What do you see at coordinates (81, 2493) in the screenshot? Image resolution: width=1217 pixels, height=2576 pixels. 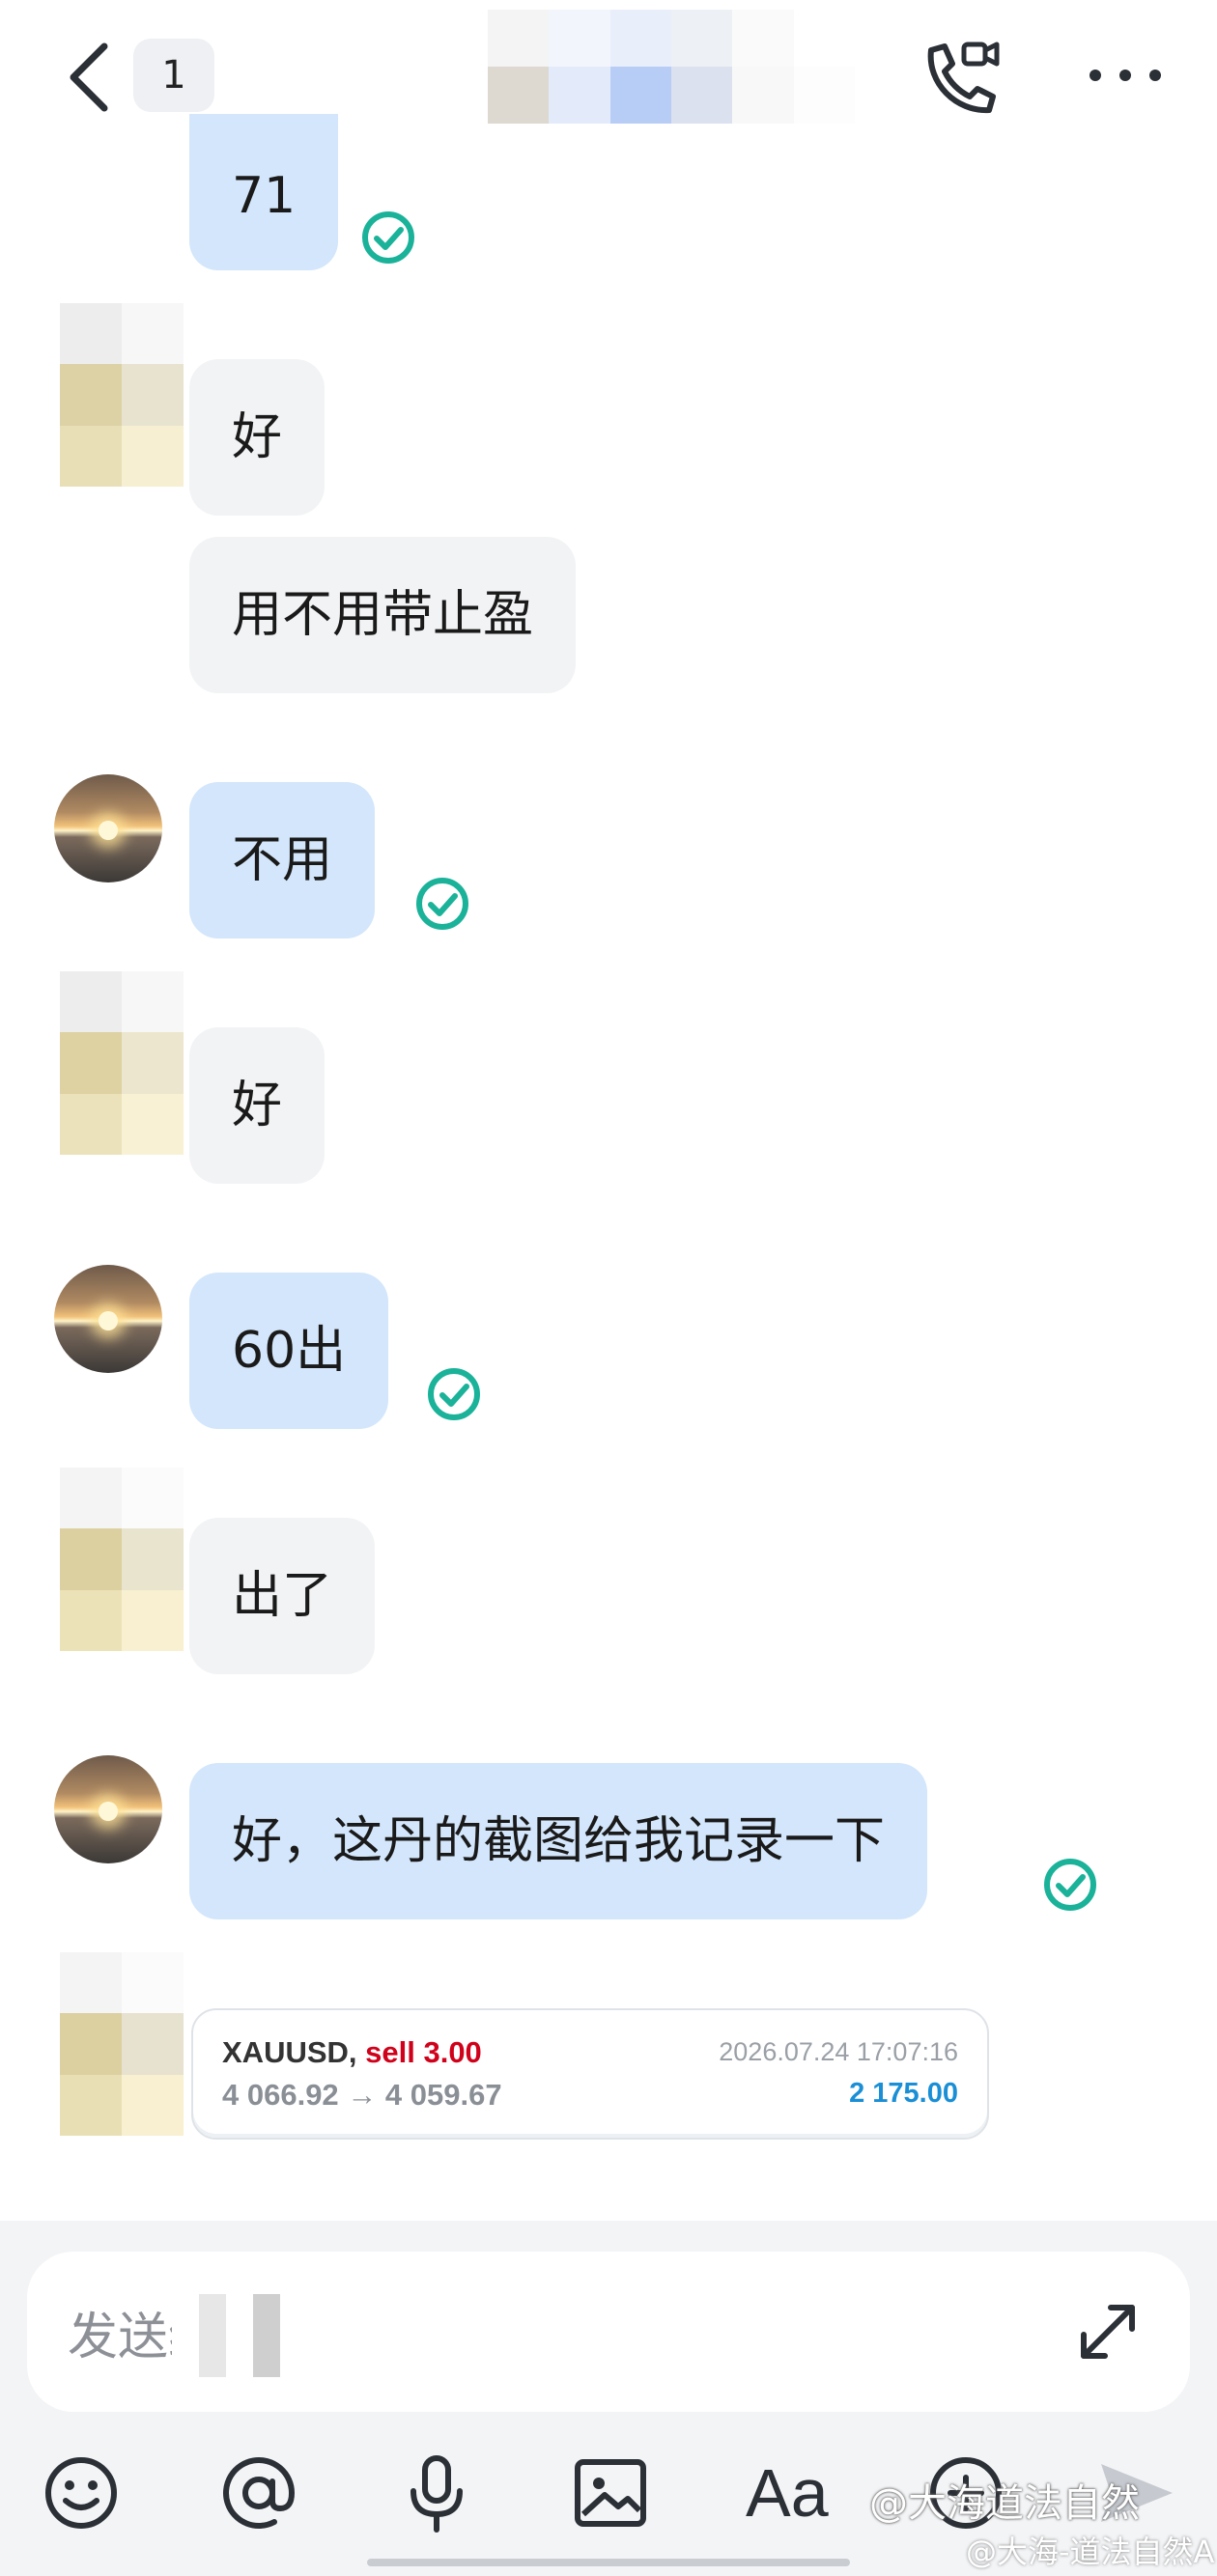 I see `emoji-icon` at bounding box center [81, 2493].